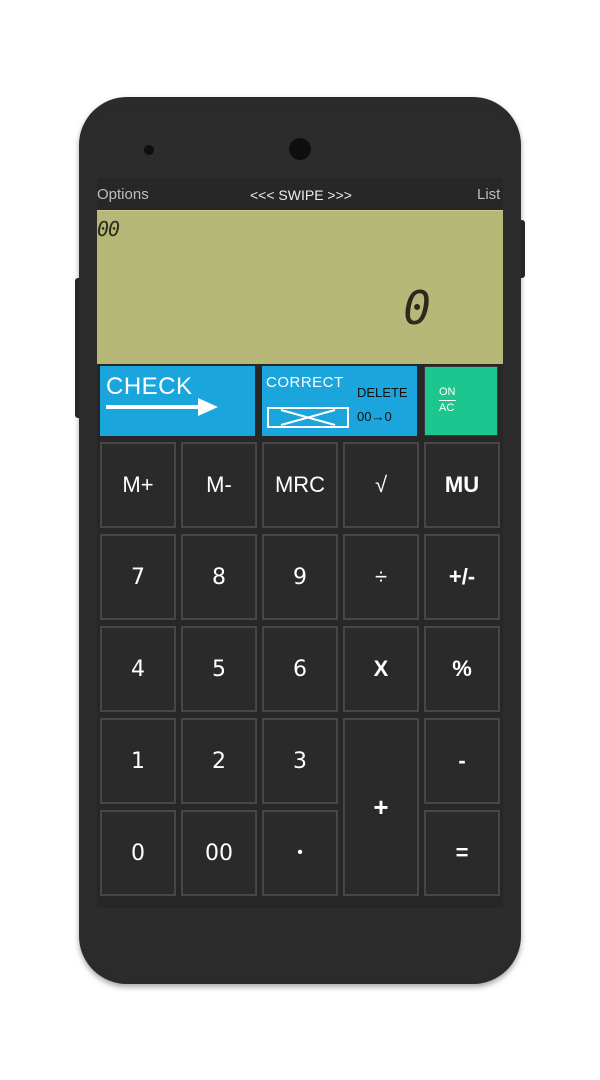 This screenshot has width=600, height=1080. I want to click on on-ac-label: ON AC, so click(447, 400).